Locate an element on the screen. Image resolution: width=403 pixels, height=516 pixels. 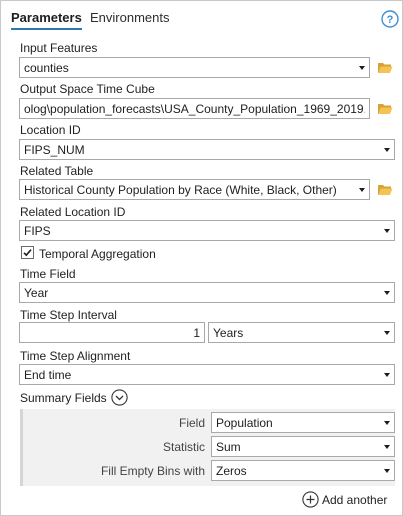
fill-empty-bins-label: Fill Empty Bins with is located at coordinates (152, 471).